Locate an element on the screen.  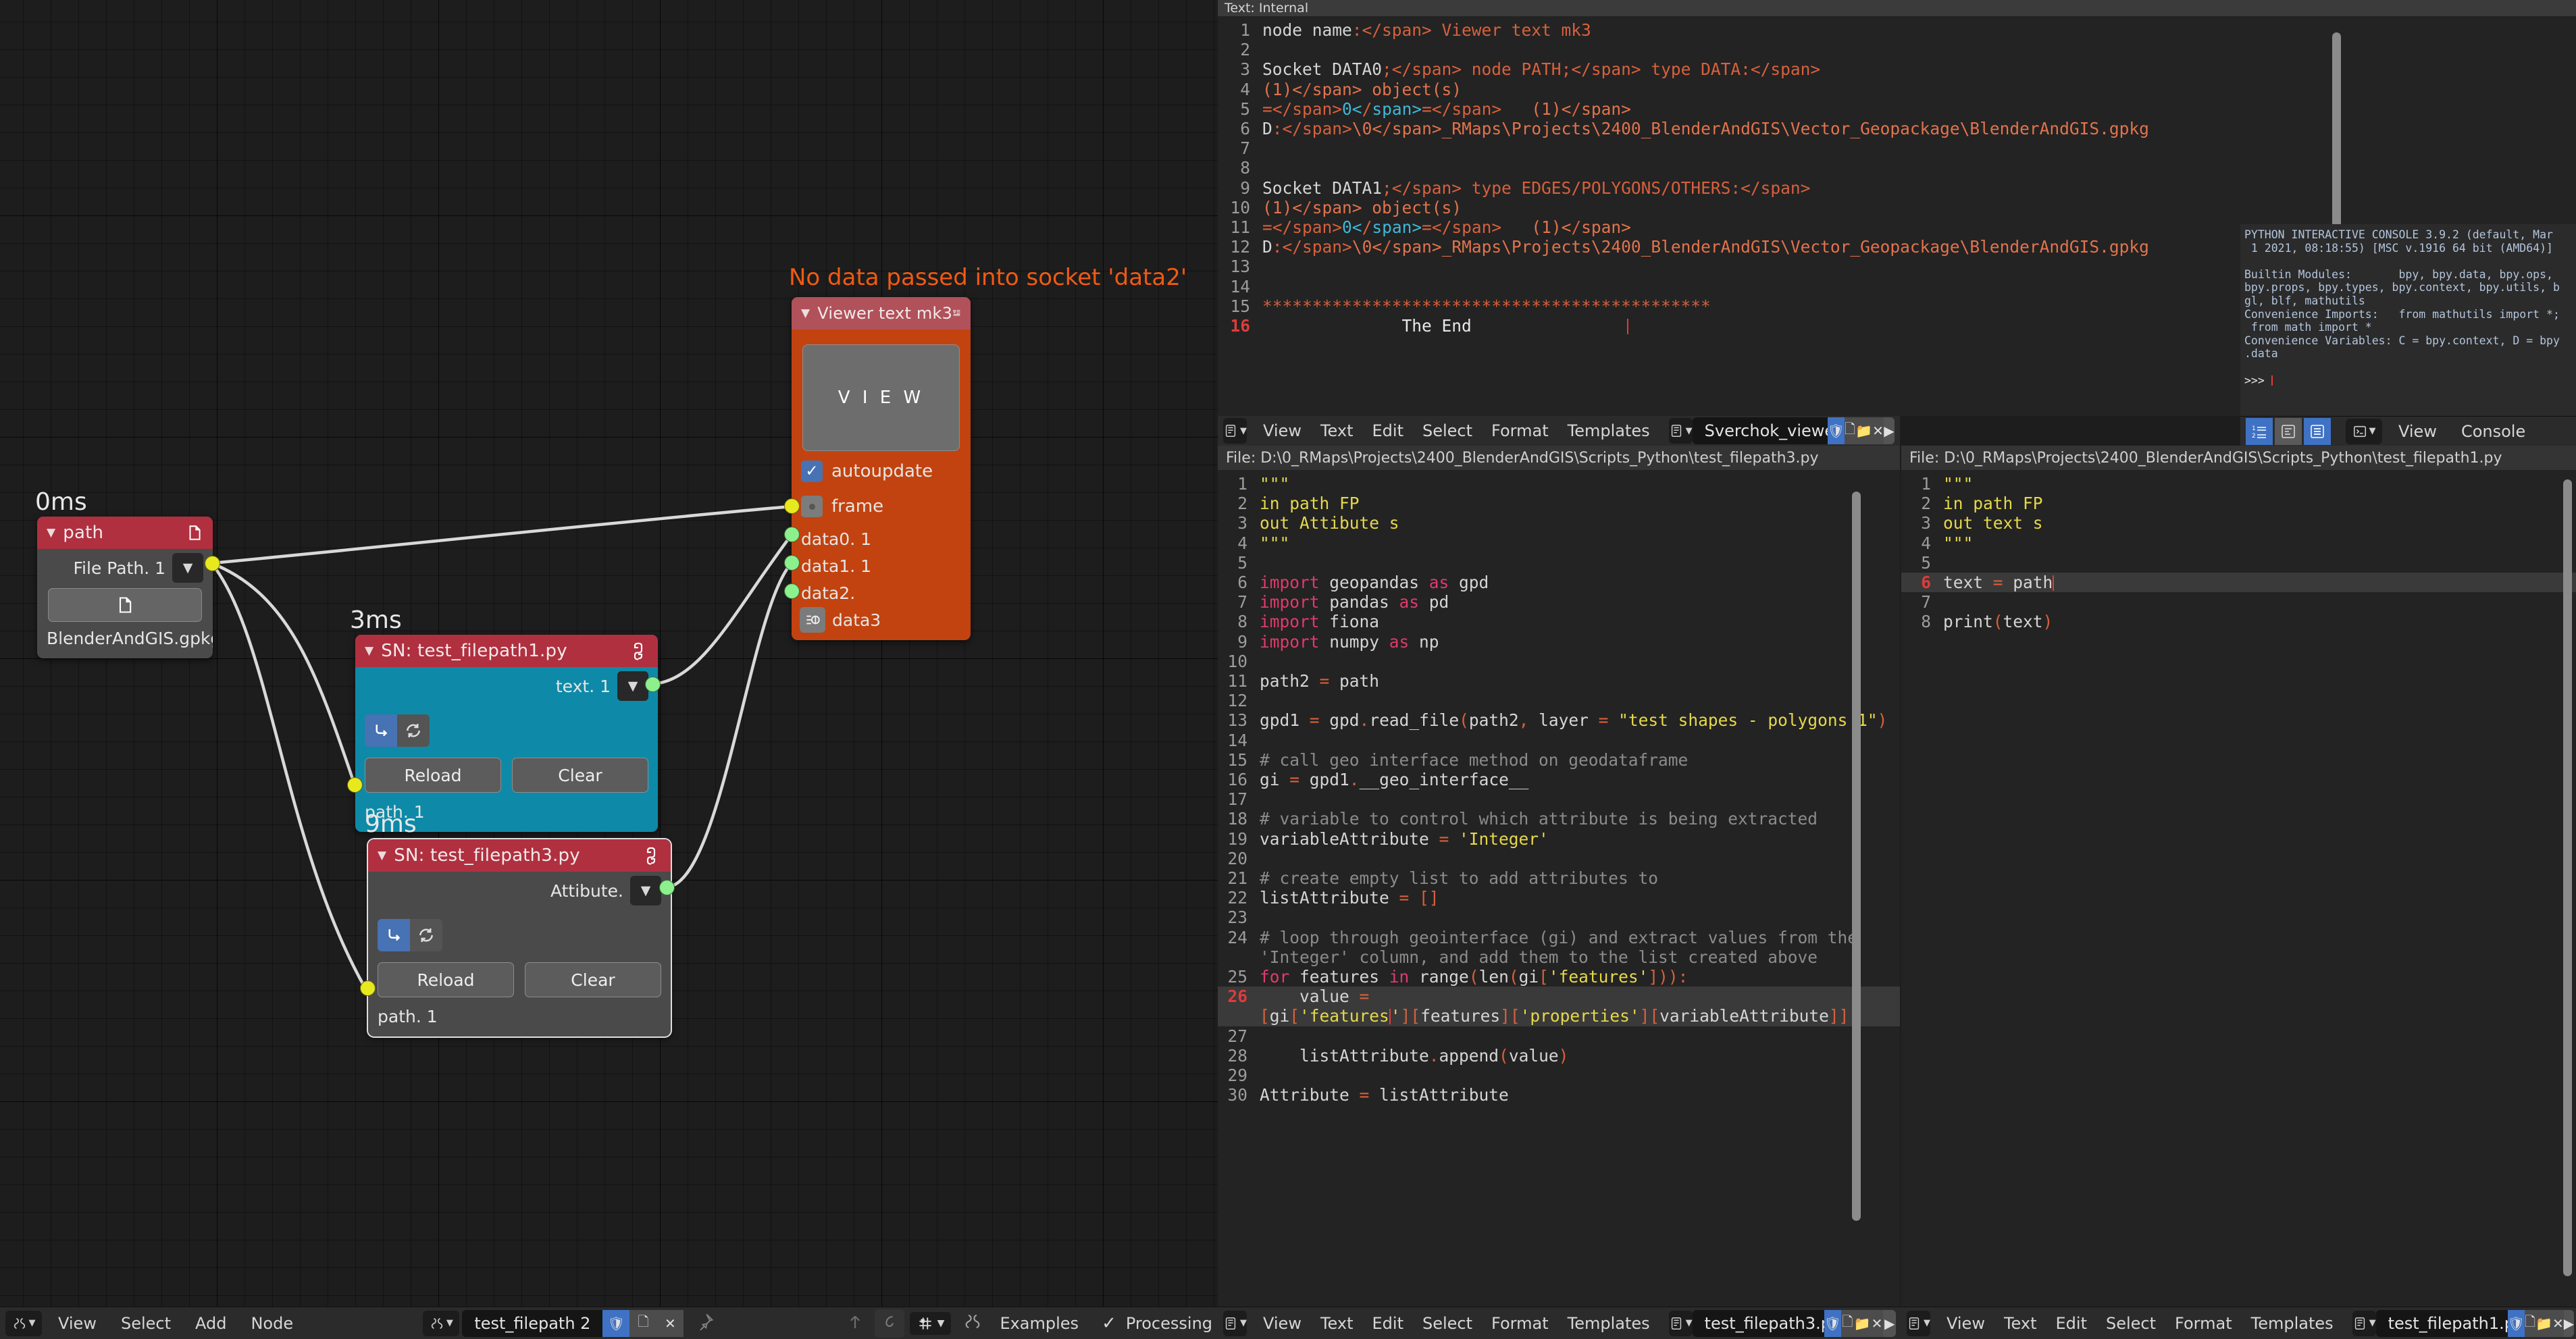
socket-sn1-output is located at coordinates (653, 684).